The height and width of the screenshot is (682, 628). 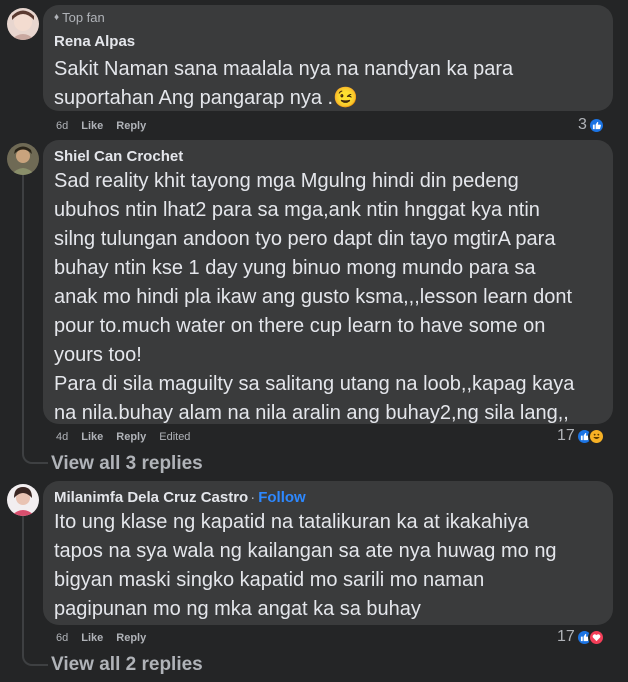 I want to click on top-fan-badge: ♦ Top fan, so click(x=79, y=17).